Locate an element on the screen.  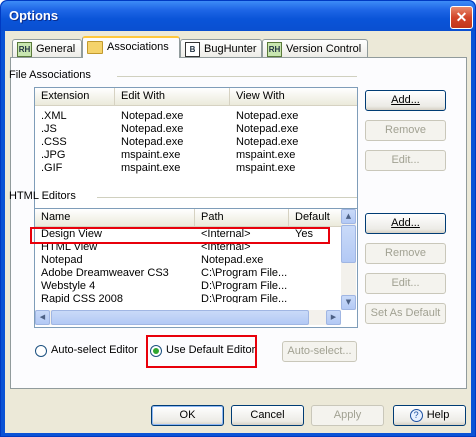
bughunter-icon: B is located at coordinates (192, 49).